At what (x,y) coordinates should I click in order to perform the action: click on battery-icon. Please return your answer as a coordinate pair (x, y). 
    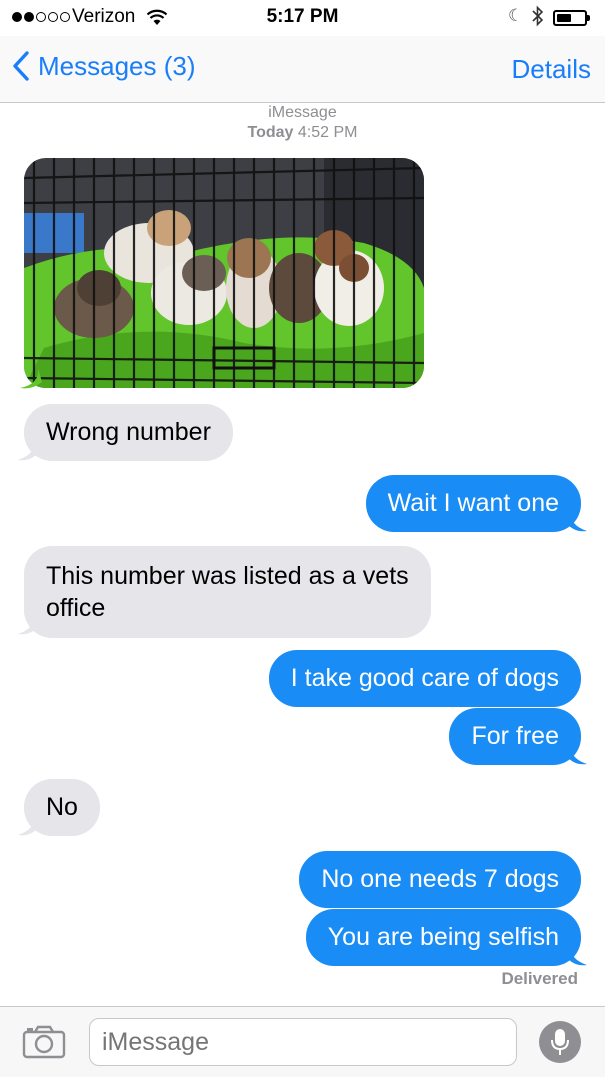
    Looking at the image, I should click on (570, 18).